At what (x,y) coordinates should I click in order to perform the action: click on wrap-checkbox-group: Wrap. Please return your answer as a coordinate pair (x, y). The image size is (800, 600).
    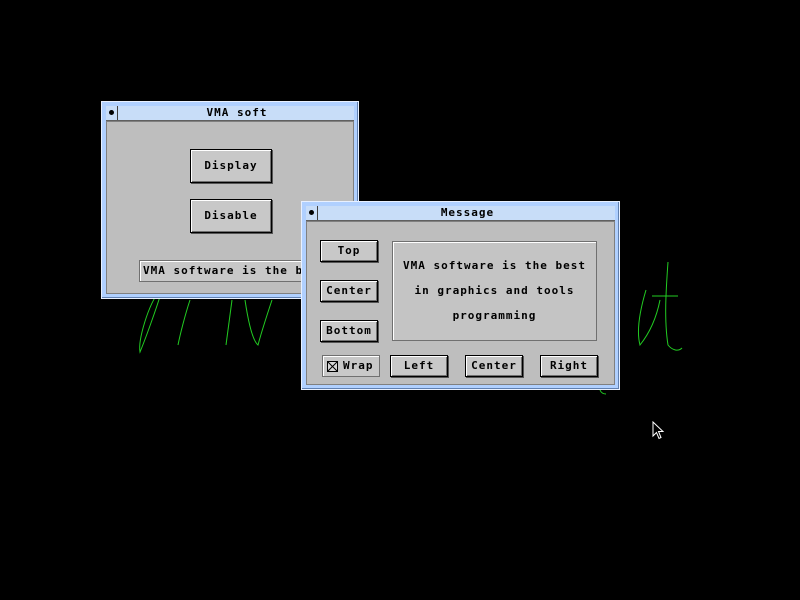
    Looking at the image, I should click on (351, 366).